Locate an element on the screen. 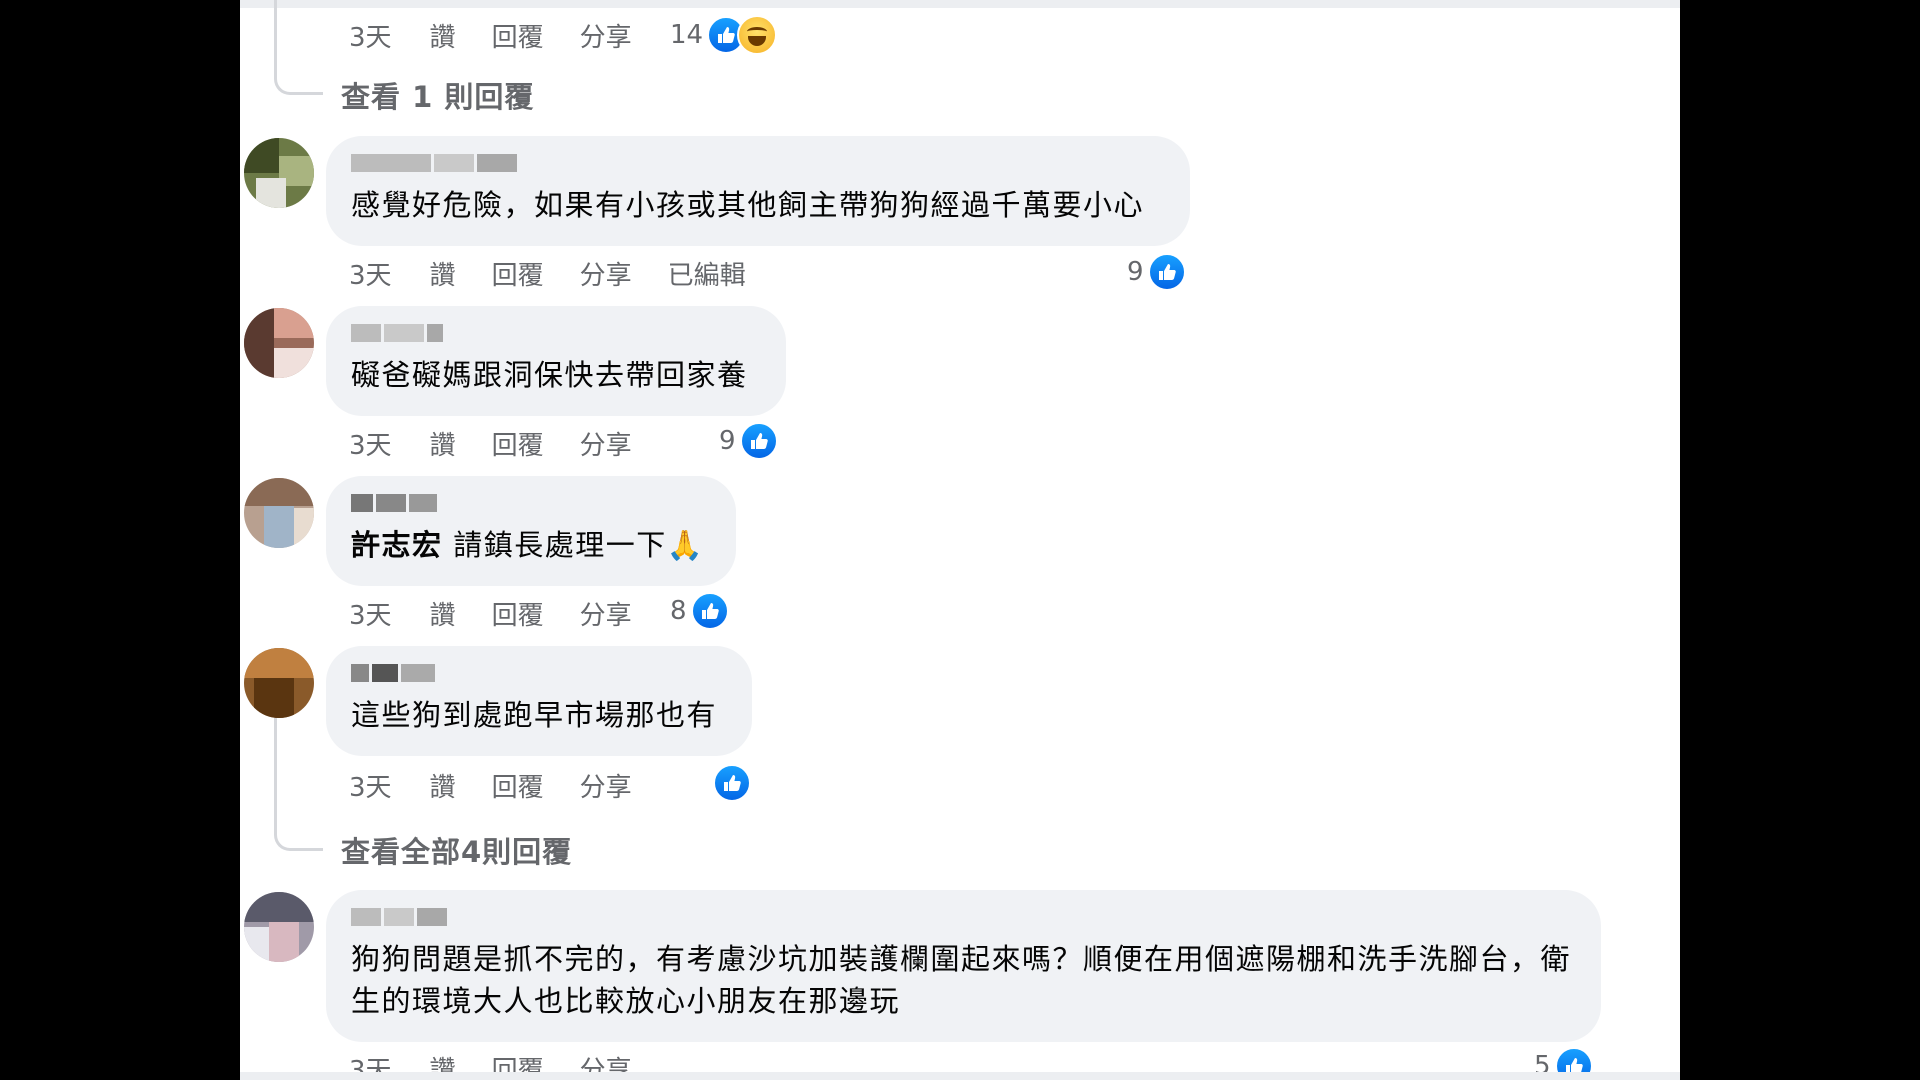  comment-actions: 3天 讚 回覆 分享 已編輯 is located at coordinates (565, 273).